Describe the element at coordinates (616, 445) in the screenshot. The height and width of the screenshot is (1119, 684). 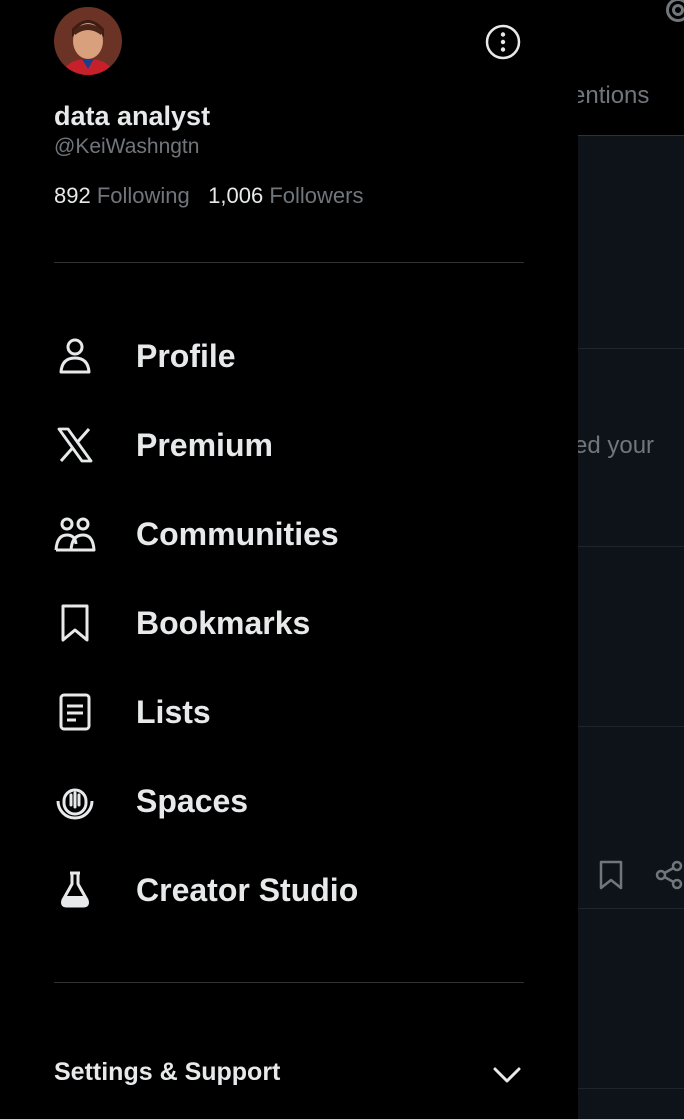
I see `notification-snippet: ed your` at that location.